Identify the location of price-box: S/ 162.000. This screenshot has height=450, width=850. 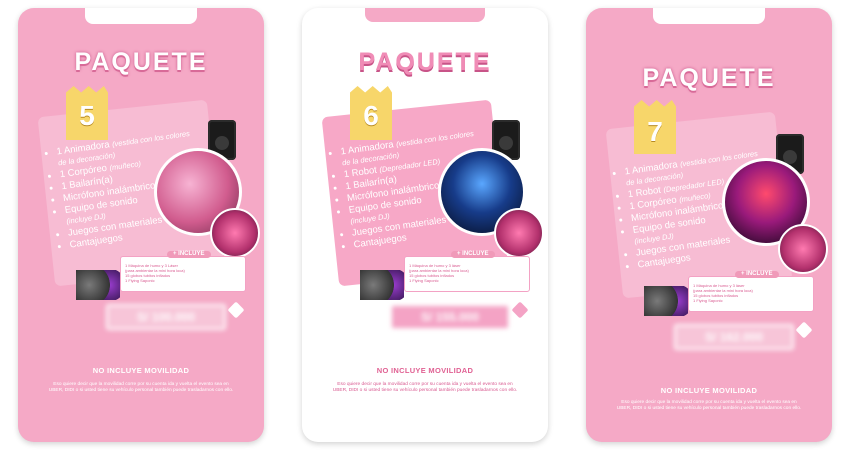
(734, 337).